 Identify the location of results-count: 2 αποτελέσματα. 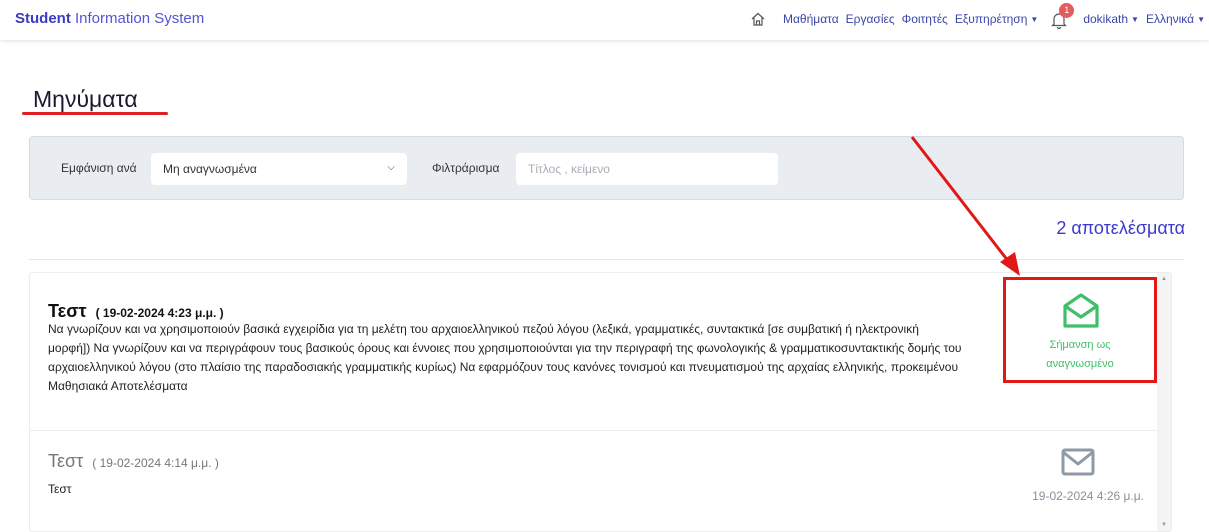
(1120, 228).